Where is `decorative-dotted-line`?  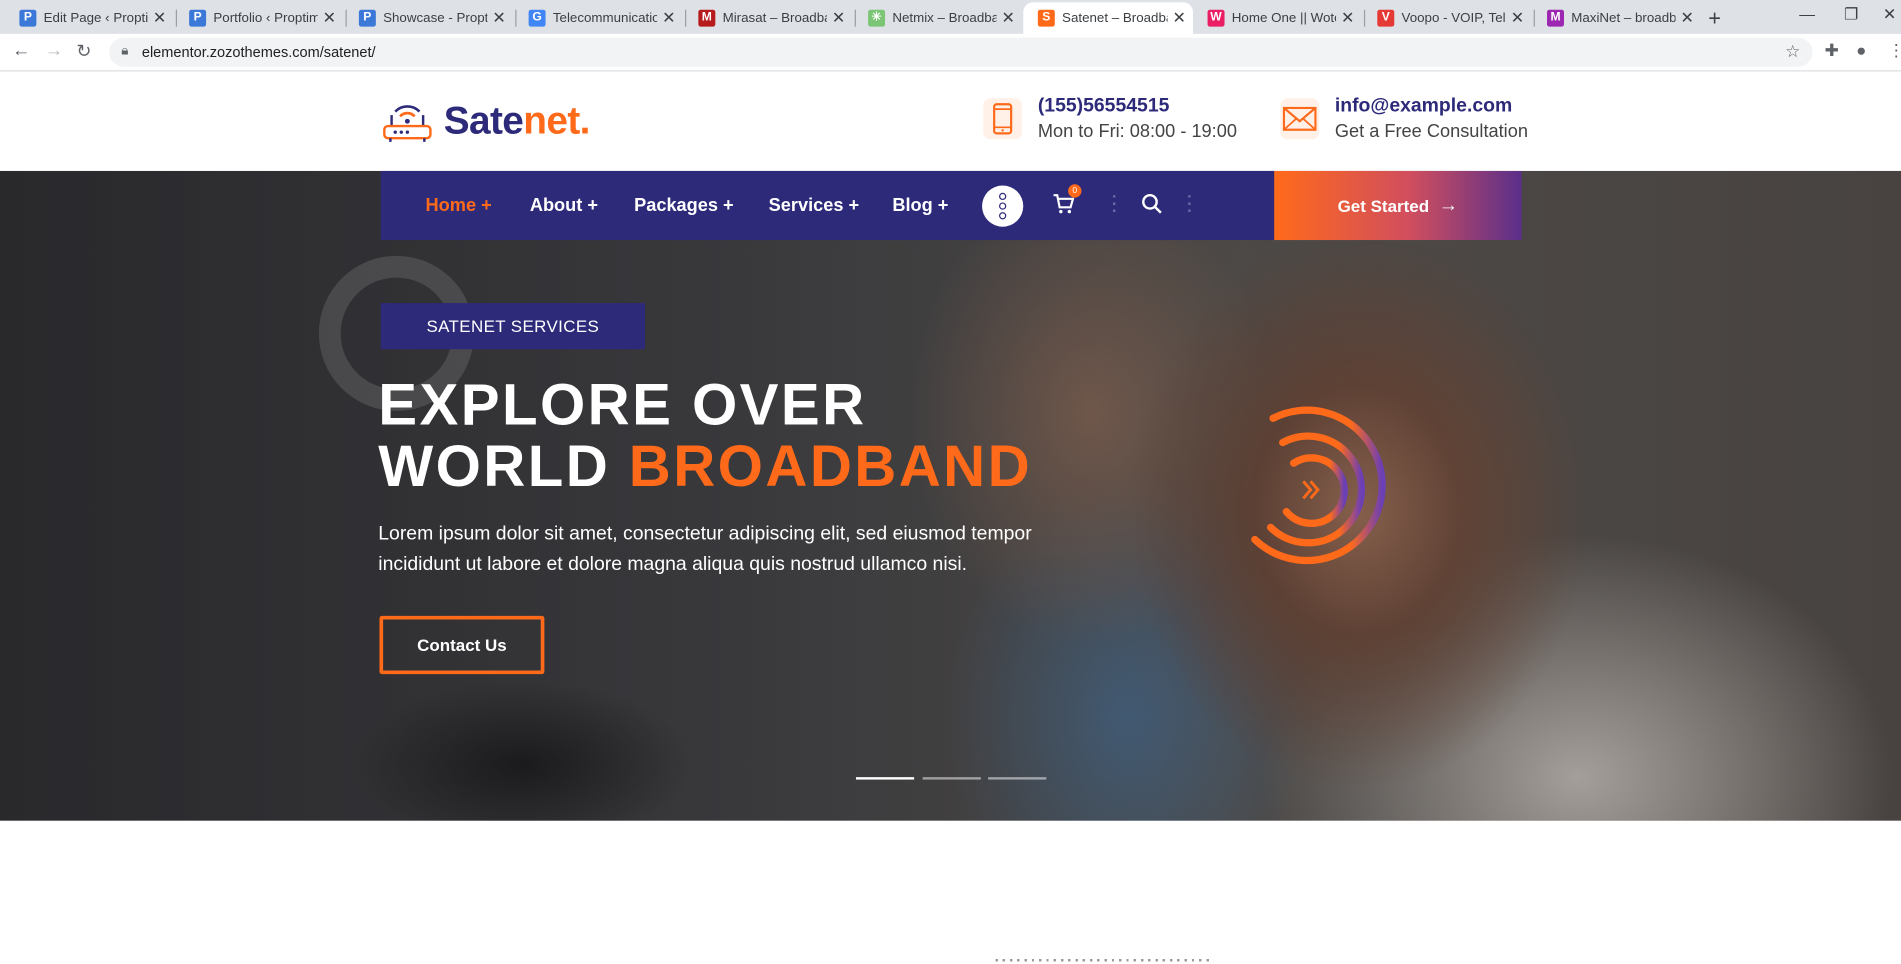
decorative-dotted-line is located at coordinates (1104, 960).